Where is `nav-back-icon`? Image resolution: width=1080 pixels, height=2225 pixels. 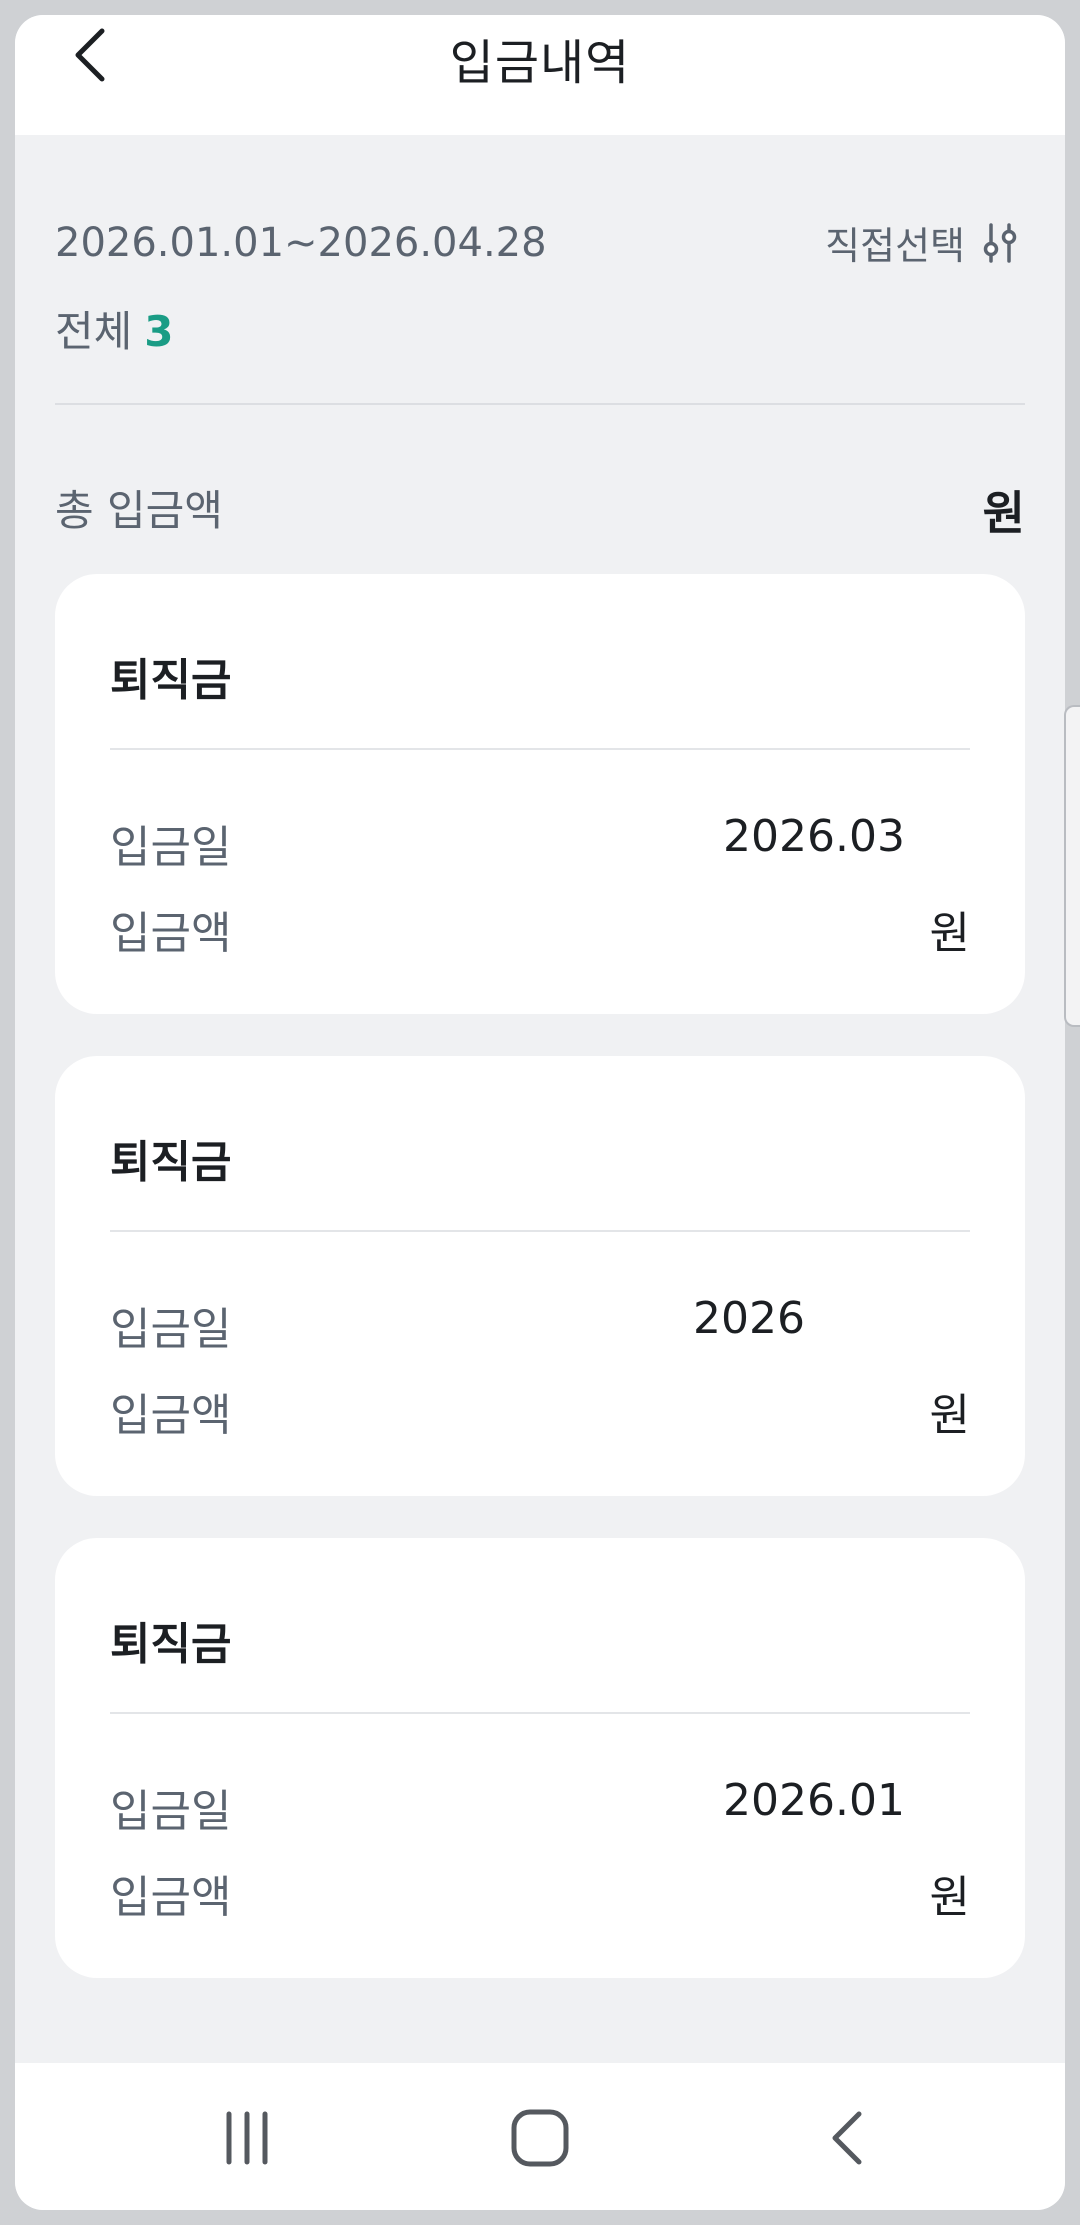
nav-back-icon is located at coordinates (847, 2138).